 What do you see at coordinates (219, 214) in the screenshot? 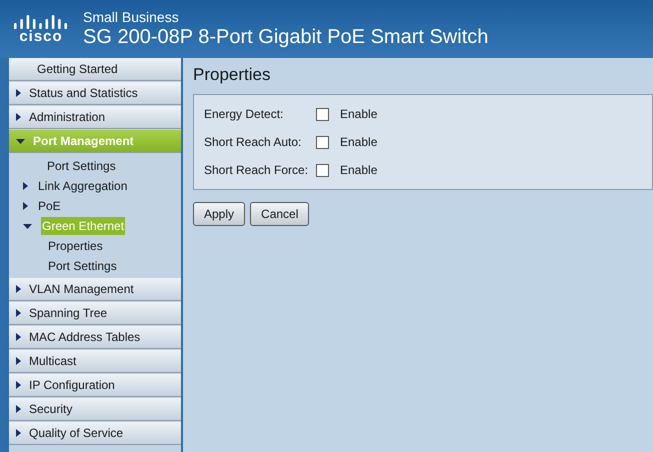
I see `action-button: Apply` at bounding box center [219, 214].